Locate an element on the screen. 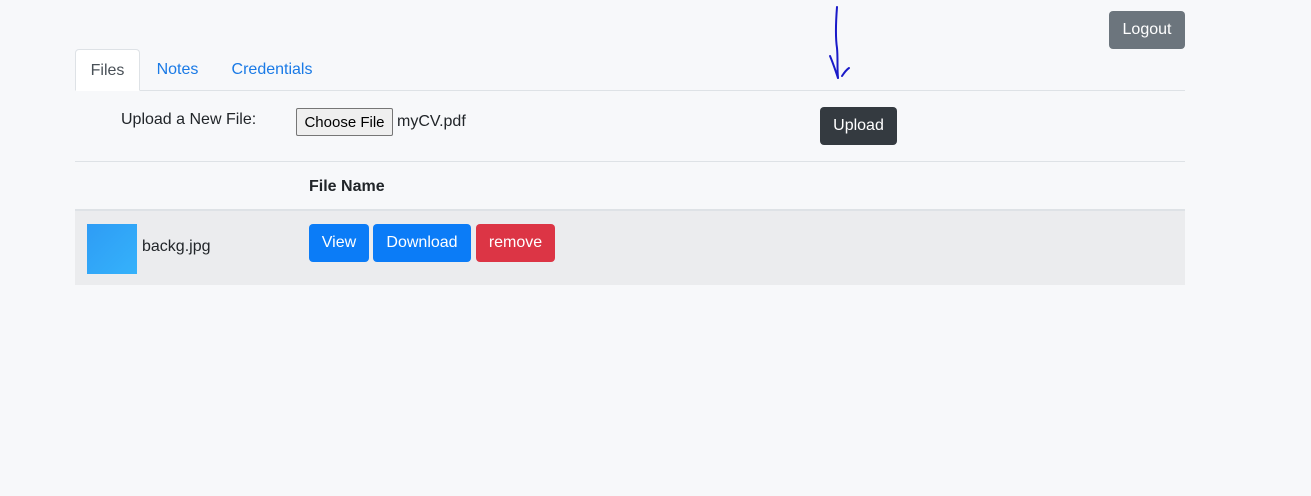 Image resolution: width=1311 pixels, height=496 pixels. column-header-file-name: File Name is located at coordinates (347, 186).